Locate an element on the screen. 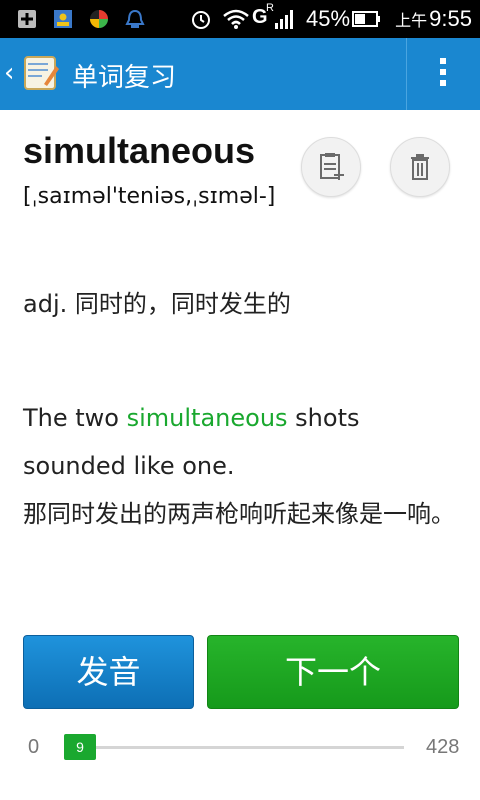 The image size is (480, 800). battery-percent: 45% is located at coordinates (328, 18).